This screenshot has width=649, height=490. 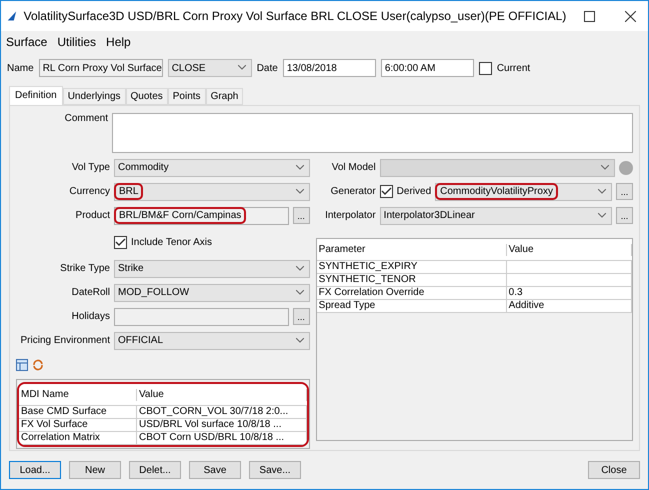 What do you see at coordinates (89, 191) in the screenshot?
I see `field-label: Currency` at bounding box center [89, 191].